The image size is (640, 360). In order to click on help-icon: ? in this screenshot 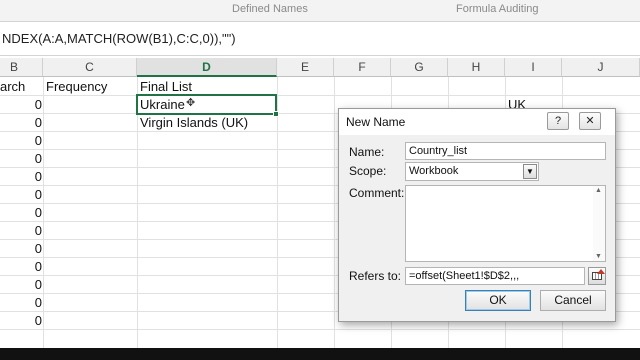, I will do `click(558, 121)`.